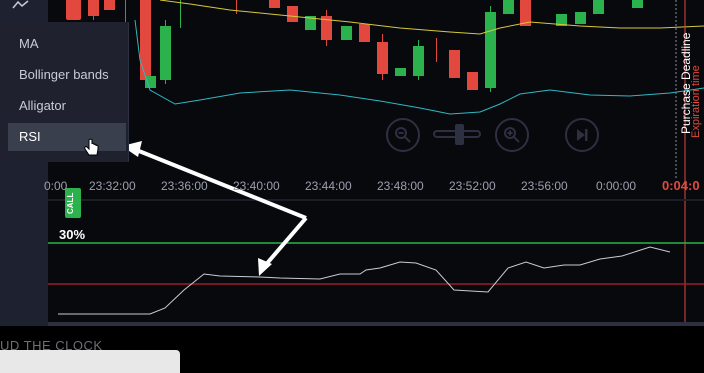  I want to click on annotation-arrows, so click(215, 208).